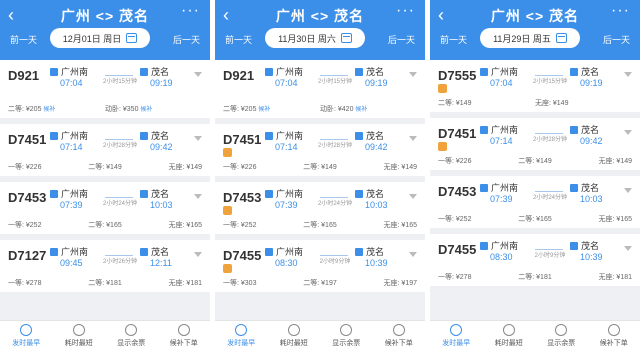 Image resolution: width=640 pixels, height=350 pixels. I want to click on date-selector: 11月29日 周五, so click(530, 38).